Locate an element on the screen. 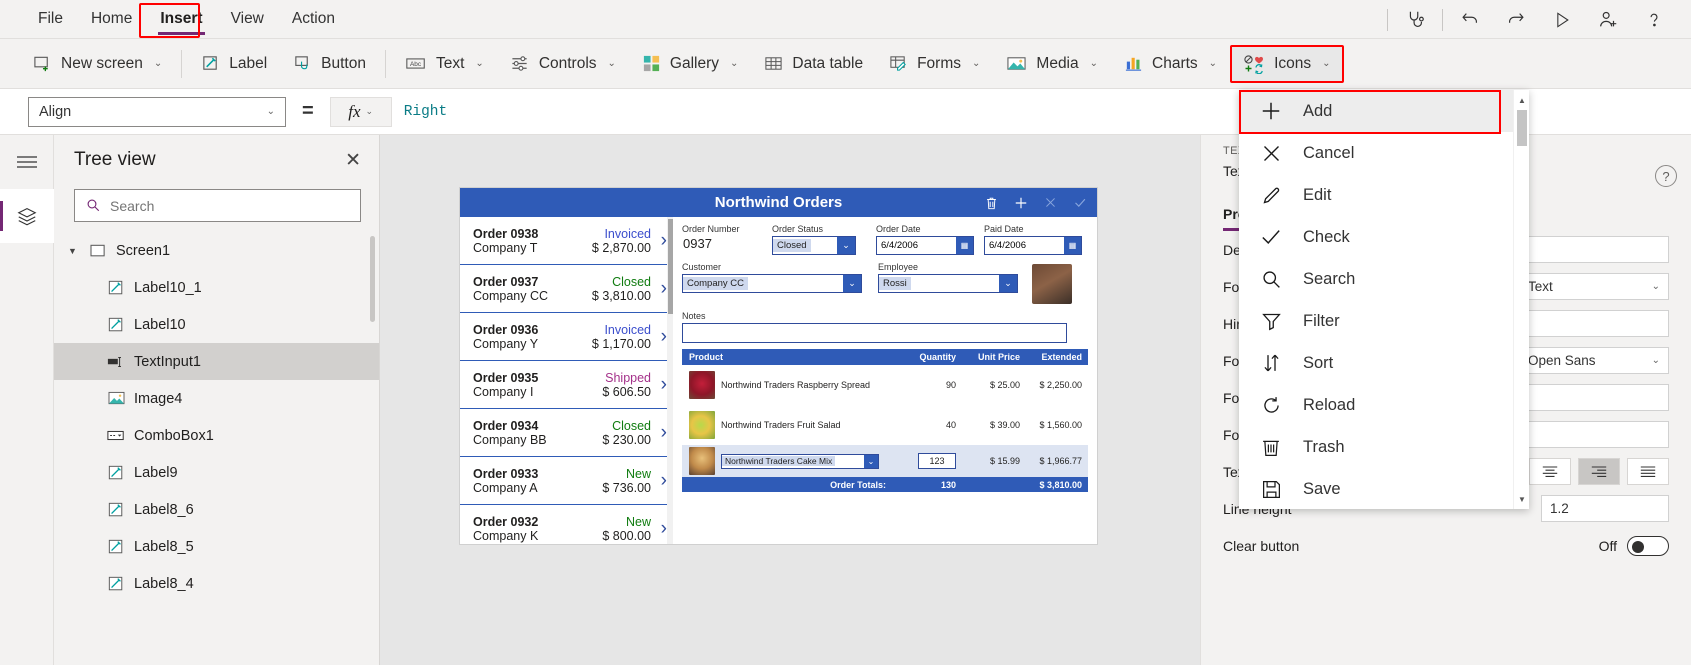  property-input-default is located at coordinates (1594, 249).